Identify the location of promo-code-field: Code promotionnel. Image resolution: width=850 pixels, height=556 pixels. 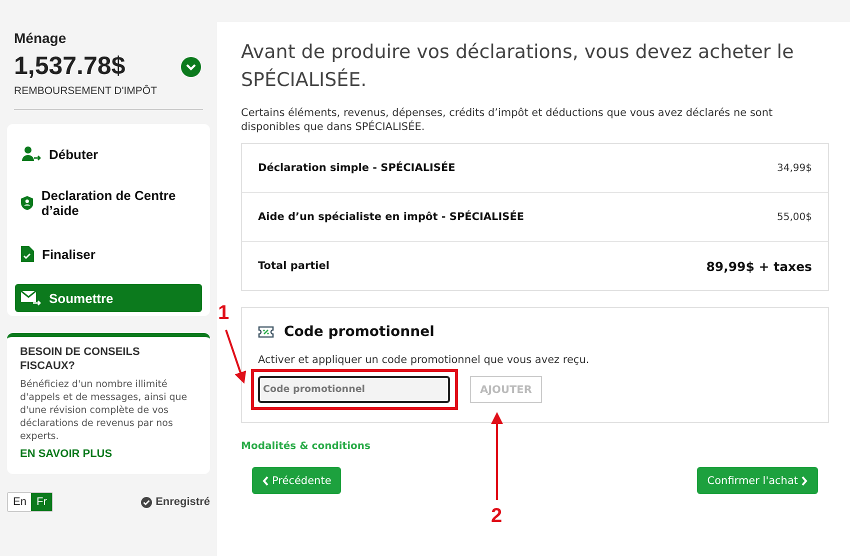
(354, 389).